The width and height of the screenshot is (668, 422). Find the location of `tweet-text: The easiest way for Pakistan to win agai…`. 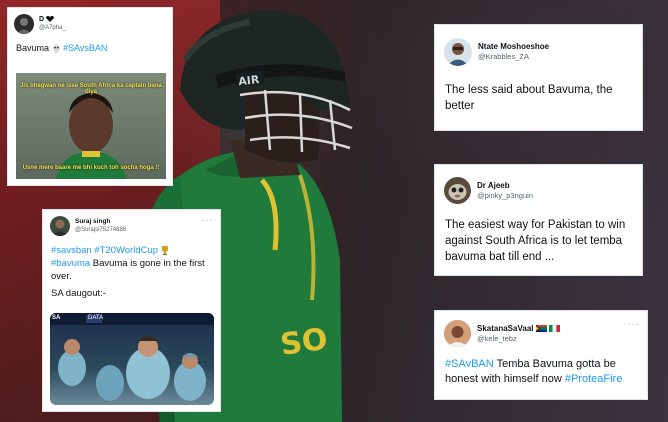

tweet-text: The easiest way for Pakistan to win agai… is located at coordinates (535, 241).